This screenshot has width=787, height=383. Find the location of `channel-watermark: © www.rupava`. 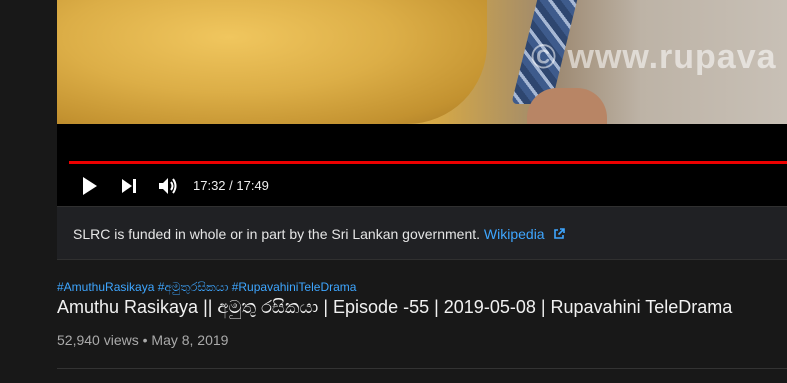

channel-watermark: © www.rupava is located at coordinates (654, 57).